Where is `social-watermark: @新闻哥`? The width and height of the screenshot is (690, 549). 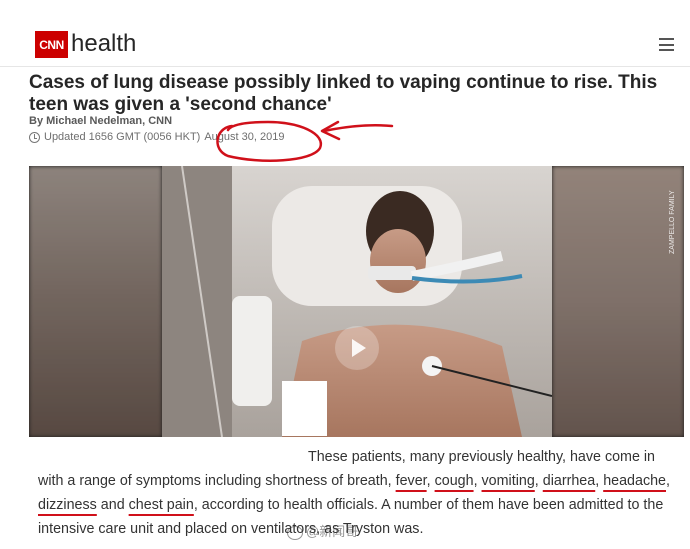 social-watermark: @新闻哥 is located at coordinates (322, 530).